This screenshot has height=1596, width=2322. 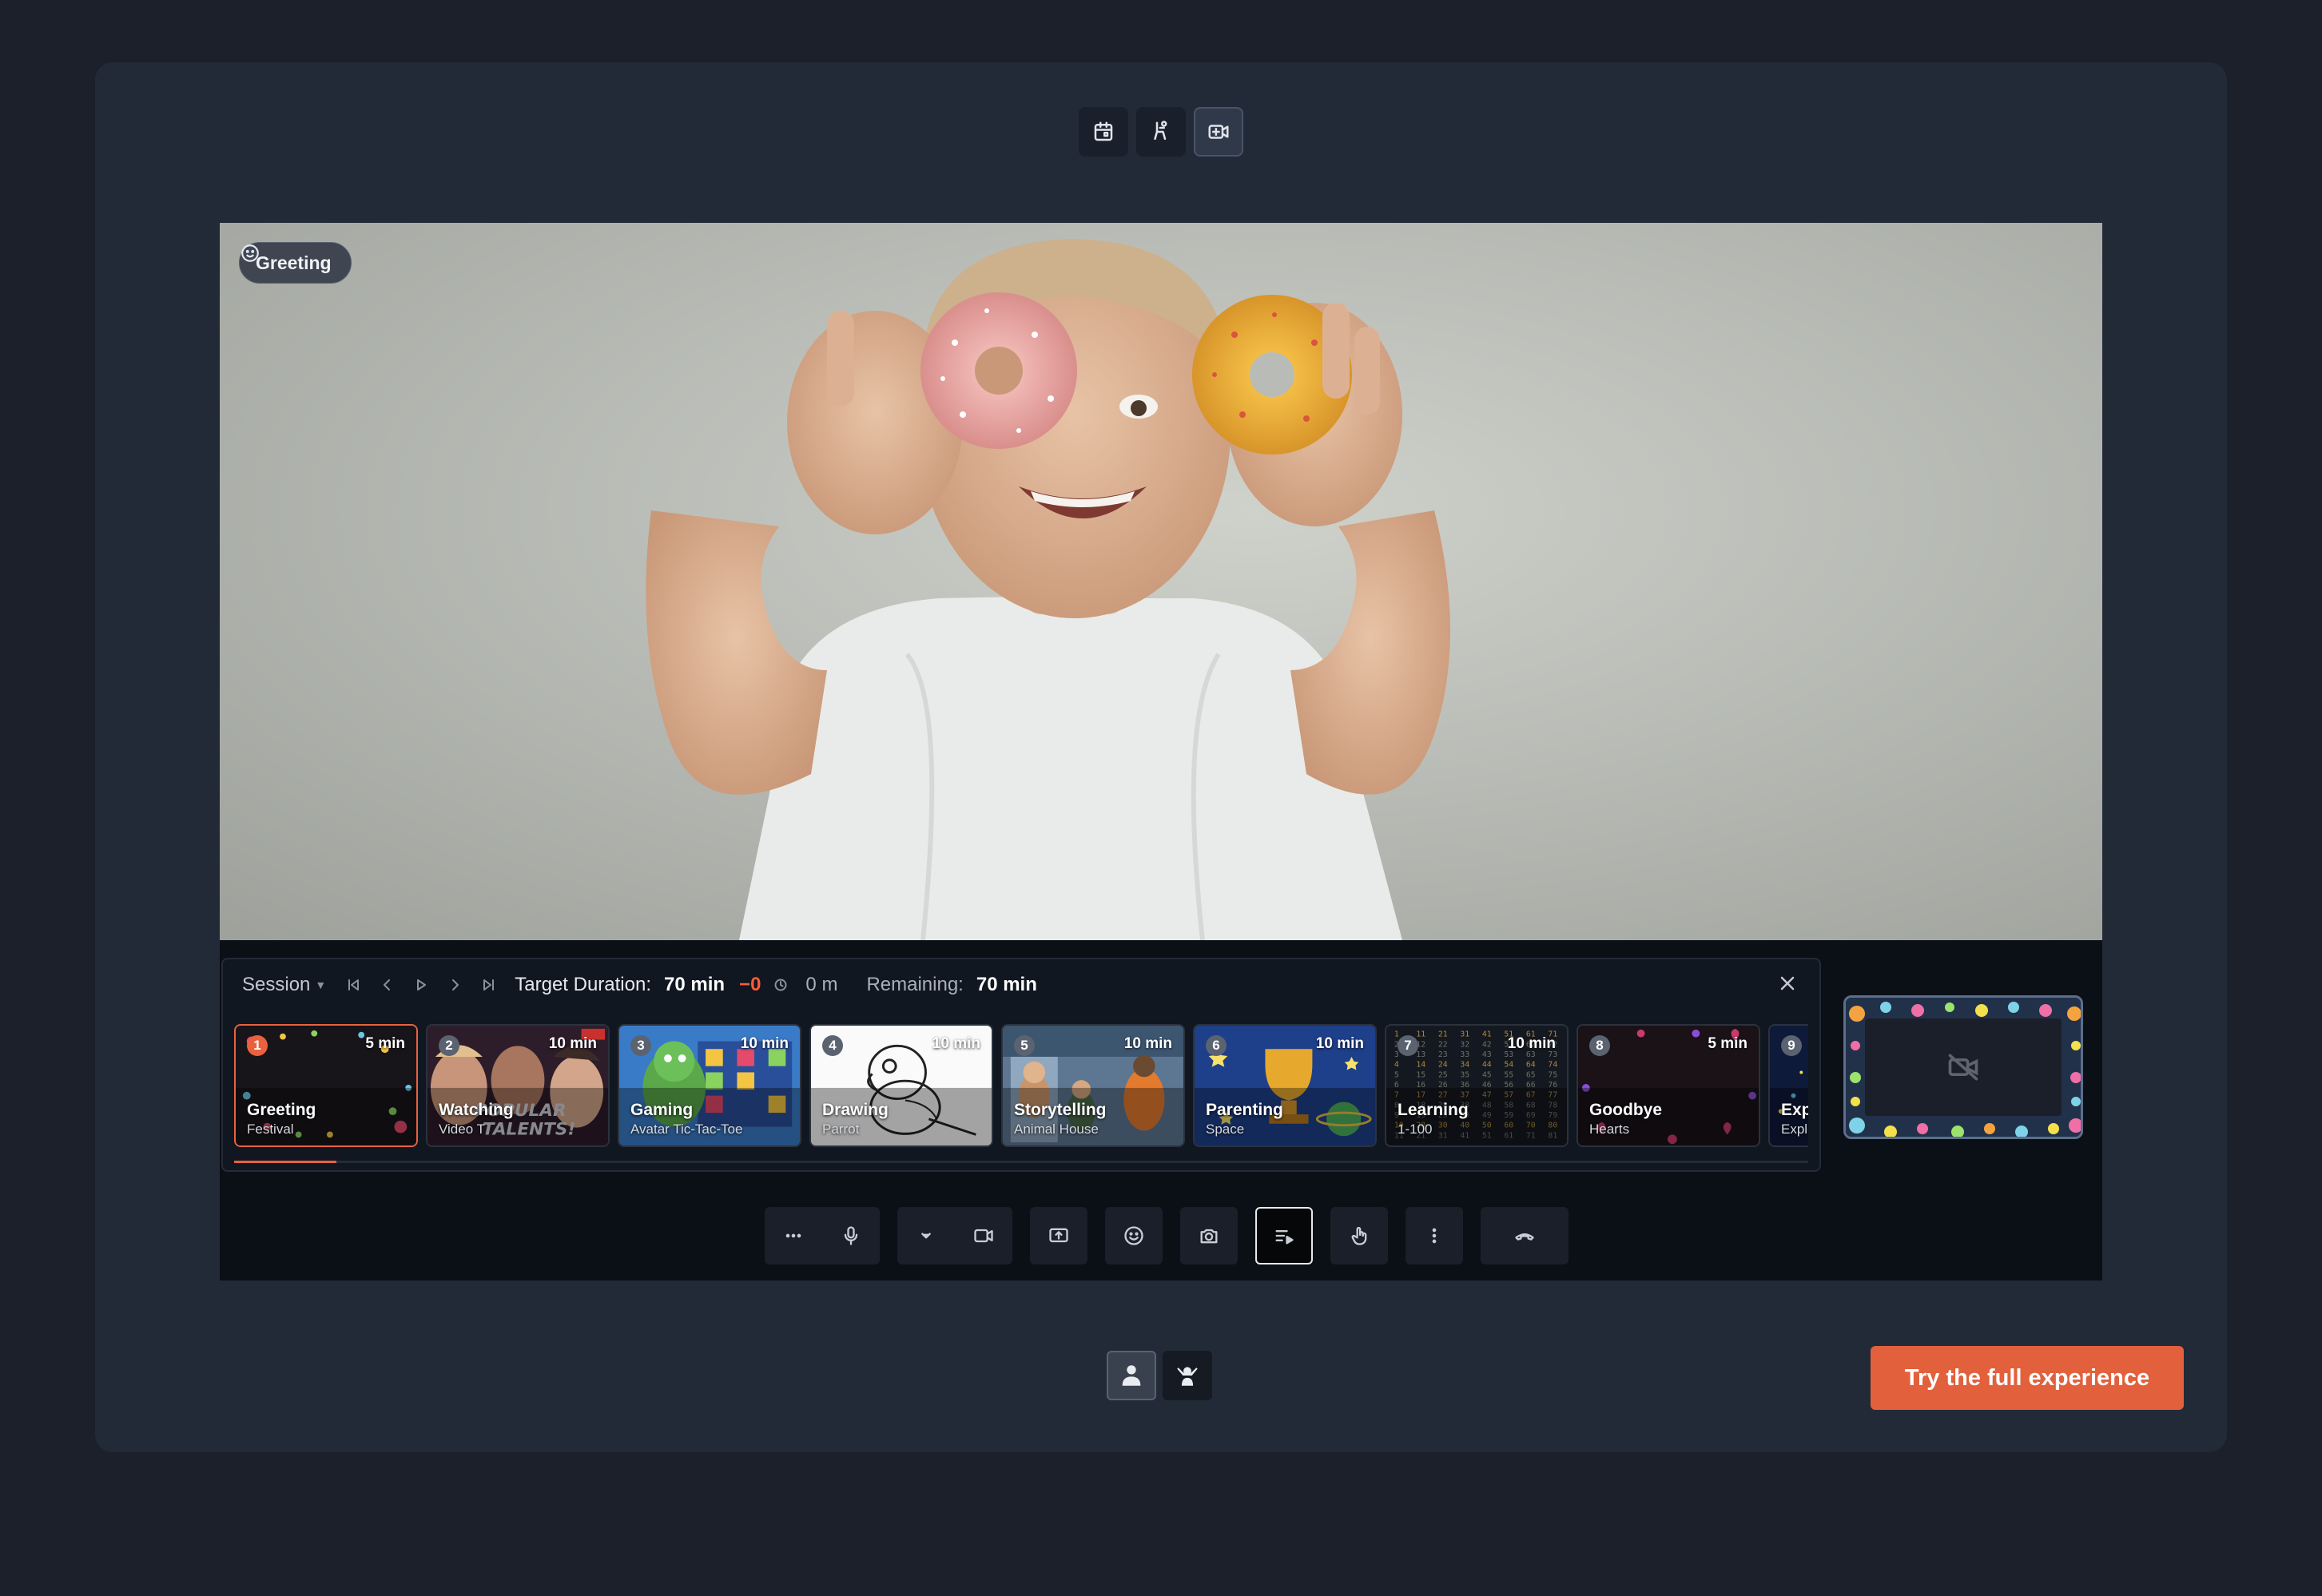 What do you see at coordinates (1420, 1065) in the screenshot?
I see `svg-text: 14` at bounding box center [1420, 1065].